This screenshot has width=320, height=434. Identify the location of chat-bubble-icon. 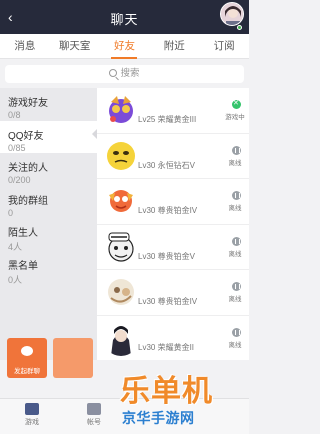
(27, 351).